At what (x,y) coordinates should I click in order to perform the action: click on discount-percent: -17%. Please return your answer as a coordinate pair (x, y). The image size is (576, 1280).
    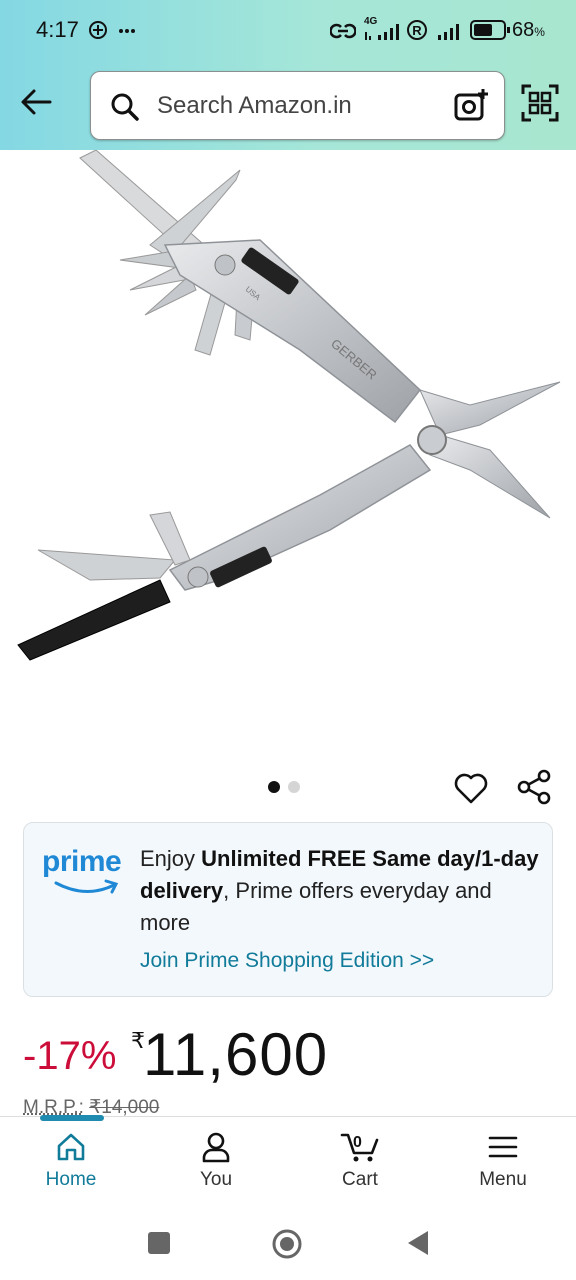
    Looking at the image, I should click on (70, 1056).